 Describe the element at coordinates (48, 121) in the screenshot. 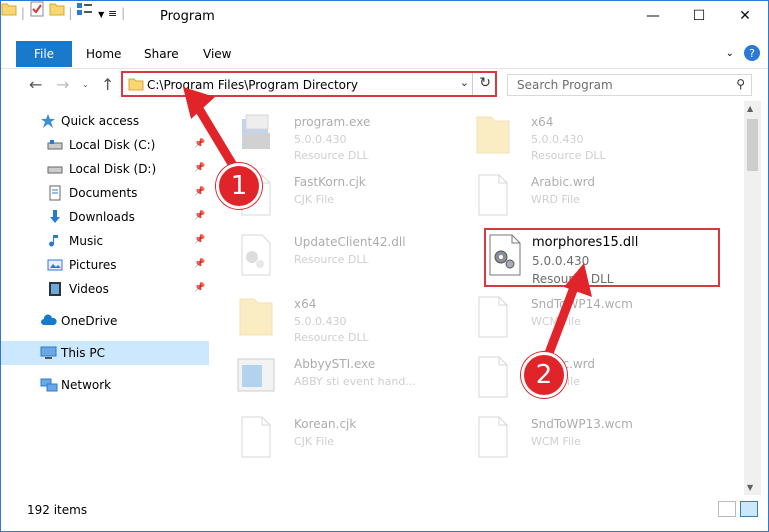

I see `star-icon` at that location.